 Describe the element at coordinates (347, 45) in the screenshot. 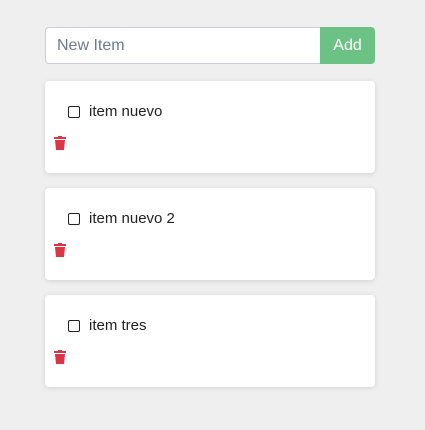

I see `add-button: Add` at that location.